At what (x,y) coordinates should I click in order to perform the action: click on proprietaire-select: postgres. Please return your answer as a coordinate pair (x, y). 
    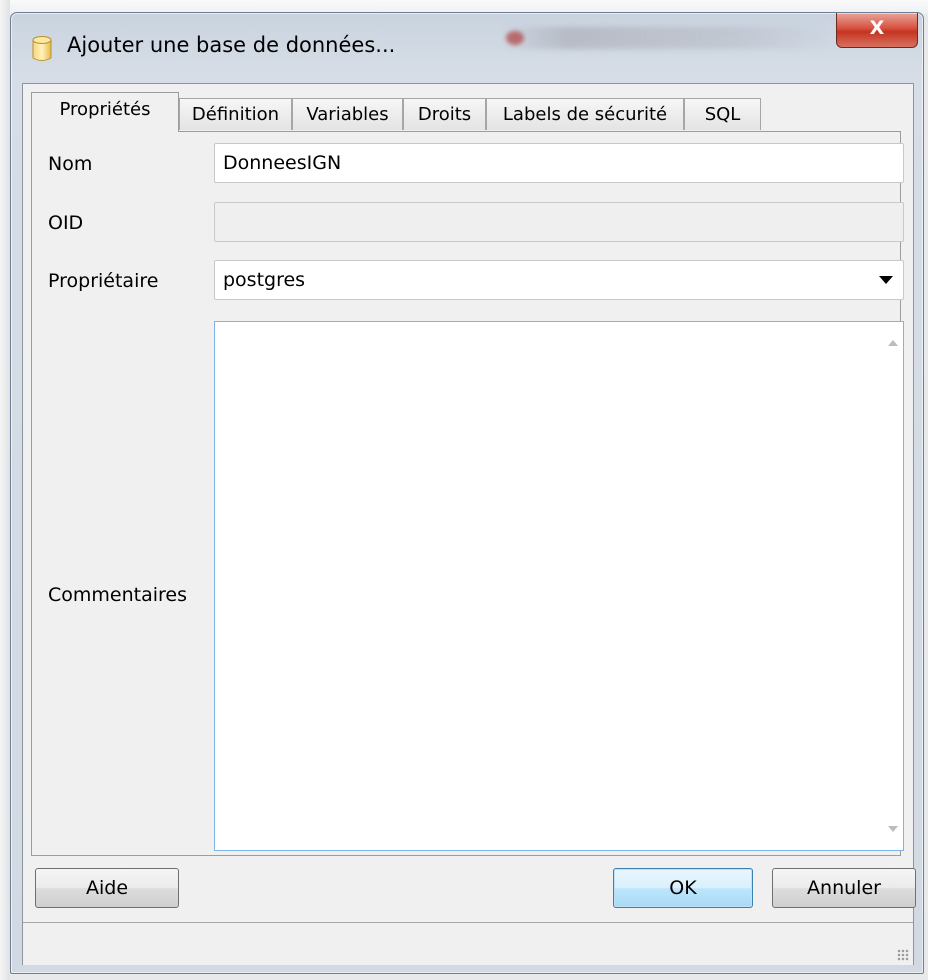
    Looking at the image, I should click on (559, 280).